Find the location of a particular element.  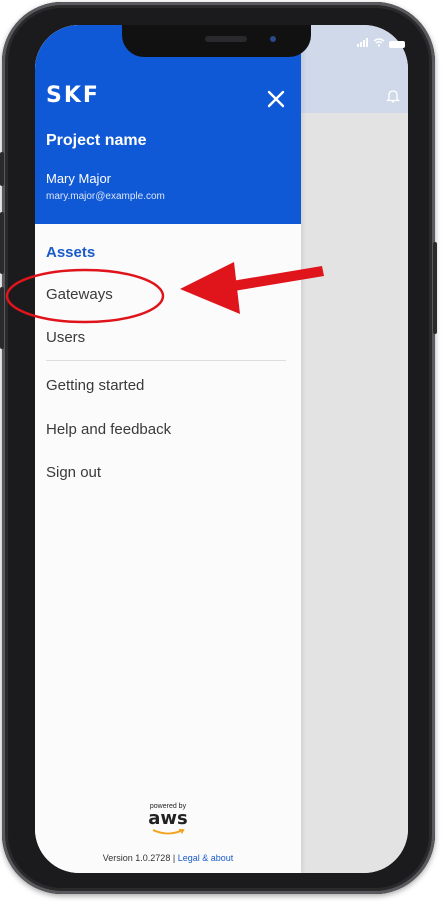

phone-camera is located at coordinates (273, 39).